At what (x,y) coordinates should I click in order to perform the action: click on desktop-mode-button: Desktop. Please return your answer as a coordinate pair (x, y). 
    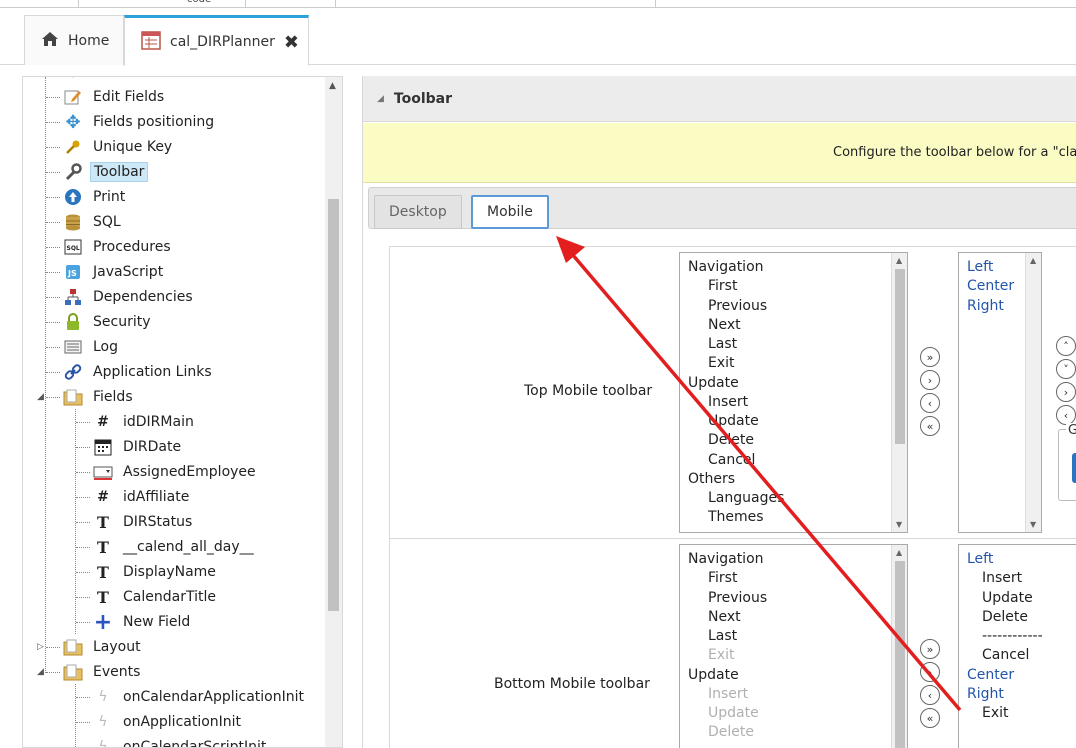
    Looking at the image, I should click on (418, 212).